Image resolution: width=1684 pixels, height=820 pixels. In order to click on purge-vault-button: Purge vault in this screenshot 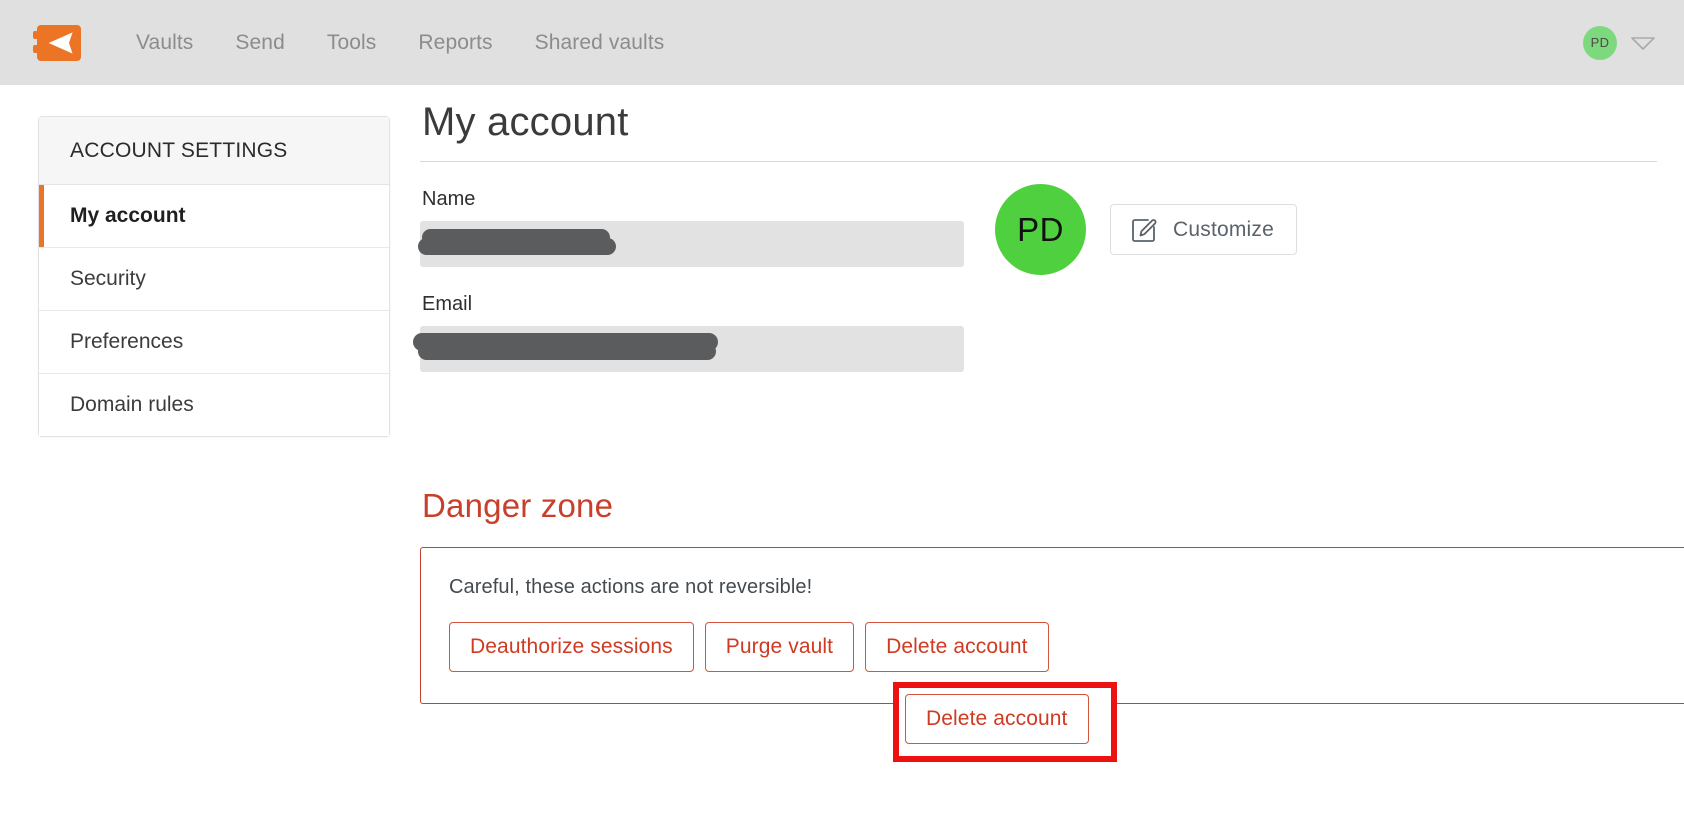, I will do `click(779, 647)`.